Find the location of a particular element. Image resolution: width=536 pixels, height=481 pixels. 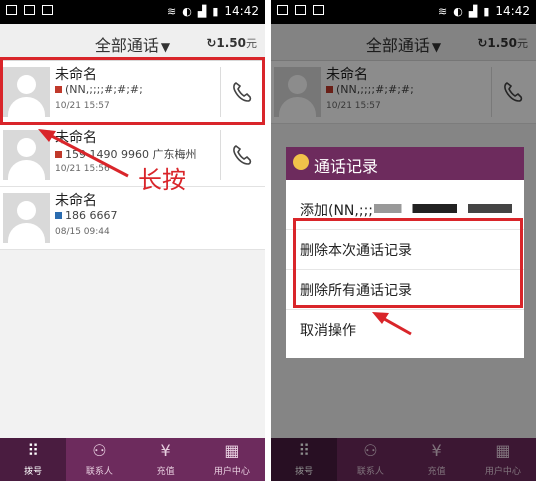

tab-contacts: ⚇ 联系人 is located at coordinates (99, 459).